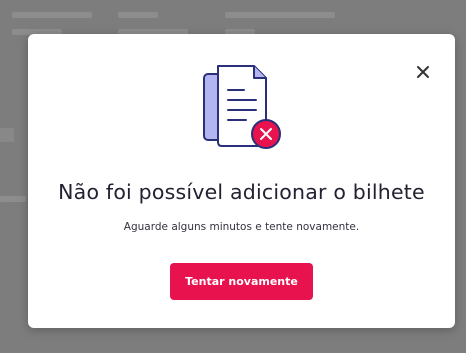 This screenshot has width=466, height=353. What do you see at coordinates (241, 281) in the screenshot?
I see `retry-button: Tentar novamente` at bounding box center [241, 281].